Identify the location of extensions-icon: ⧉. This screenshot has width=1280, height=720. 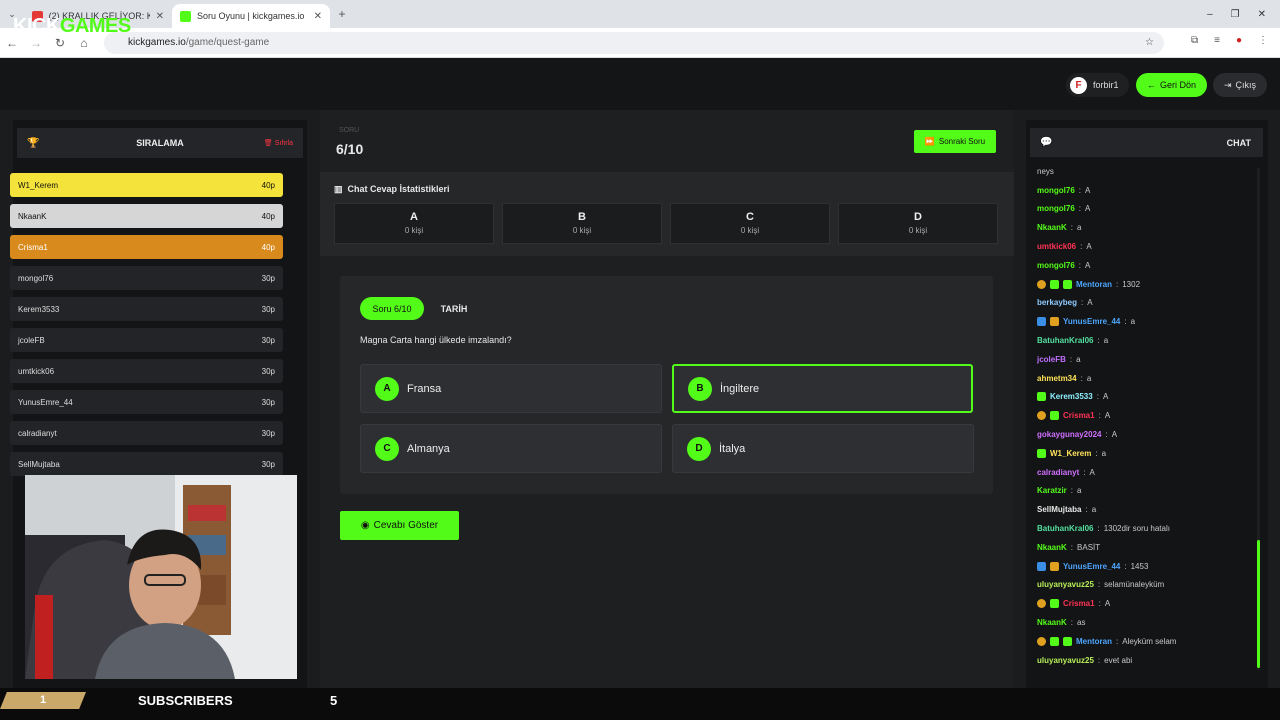
(1194, 40).